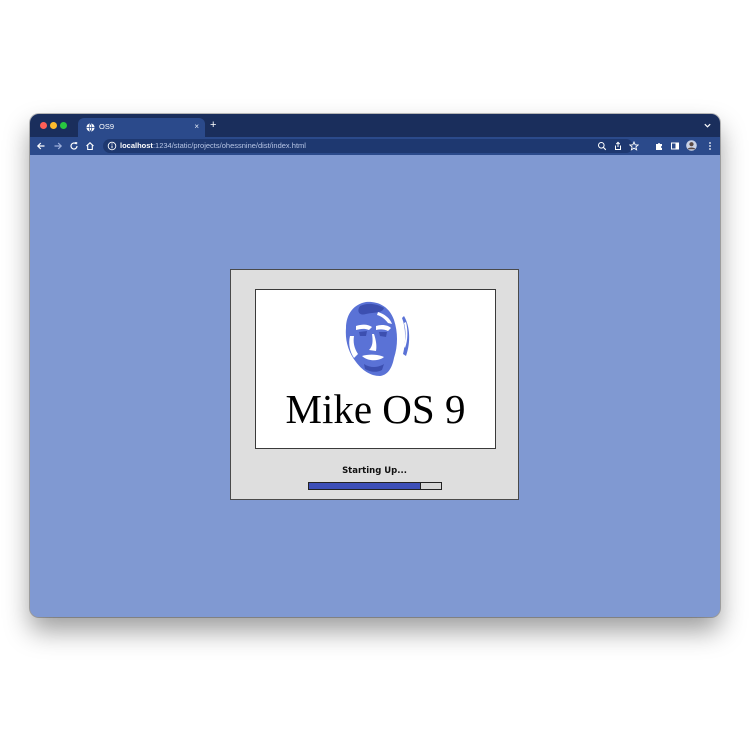 The width and height of the screenshot is (750, 750). I want to click on os-title: Mike OS 9, so click(375, 409).